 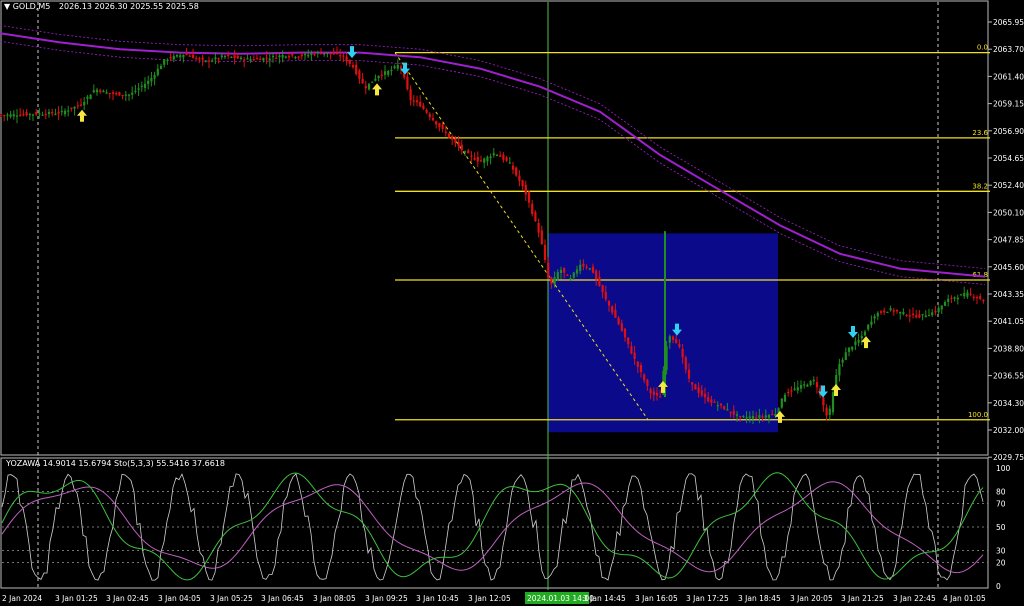 What do you see at coordinates (1001, 492) in the screenshot?
I see `sub-level-label: 80` at bounding box center [1001, 492].